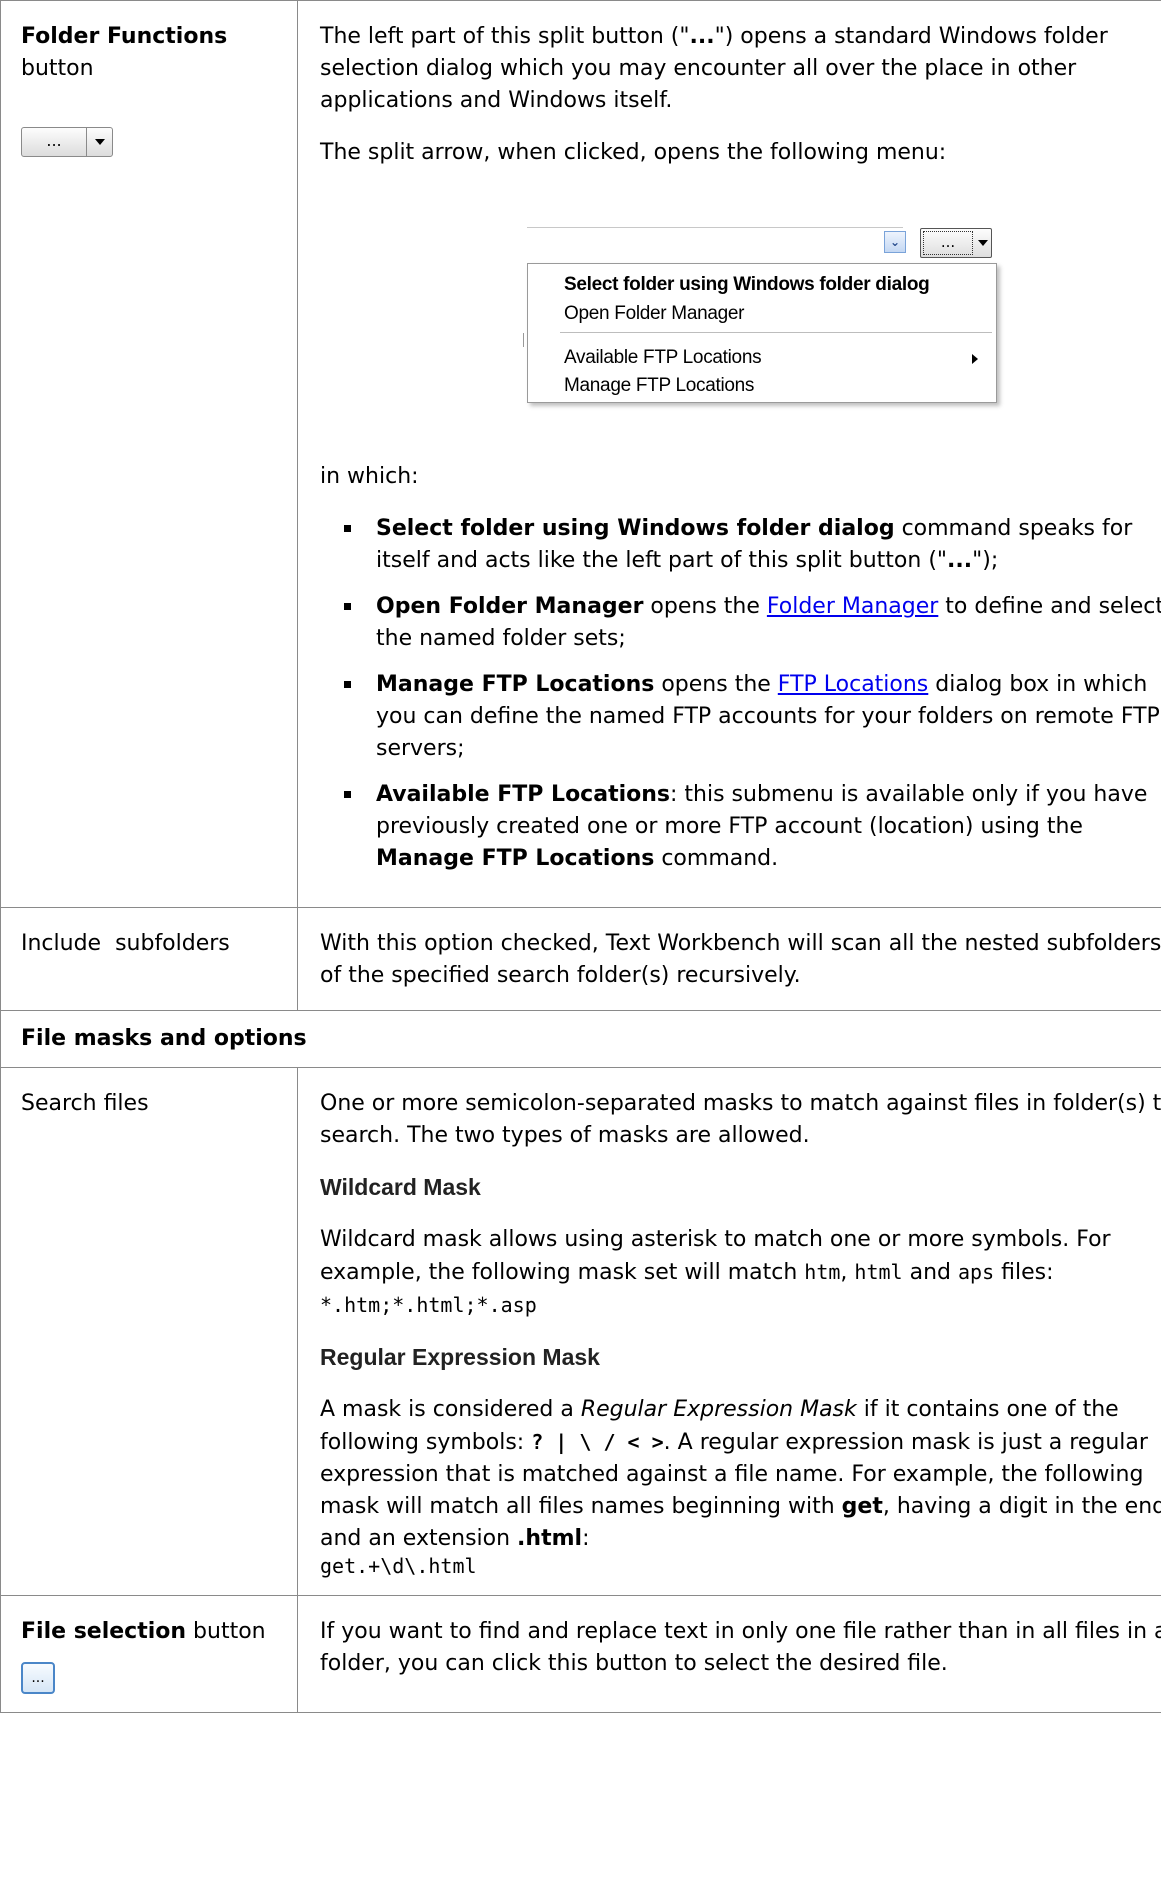  Describe the element at coordinates (715, 242) in the screenshot. I see `folder-combo-box` at that location.